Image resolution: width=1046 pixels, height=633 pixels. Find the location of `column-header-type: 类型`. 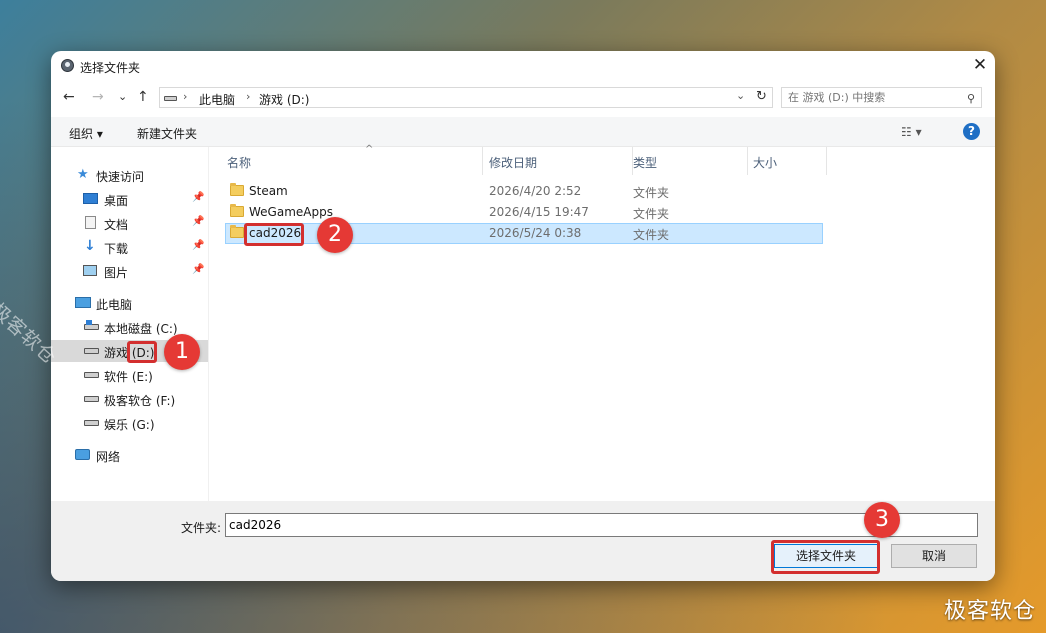

column-header-type: 类型 is located at coordinates (690, 161).